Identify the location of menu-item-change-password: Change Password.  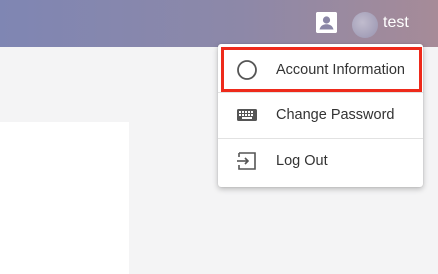
(320, 115).